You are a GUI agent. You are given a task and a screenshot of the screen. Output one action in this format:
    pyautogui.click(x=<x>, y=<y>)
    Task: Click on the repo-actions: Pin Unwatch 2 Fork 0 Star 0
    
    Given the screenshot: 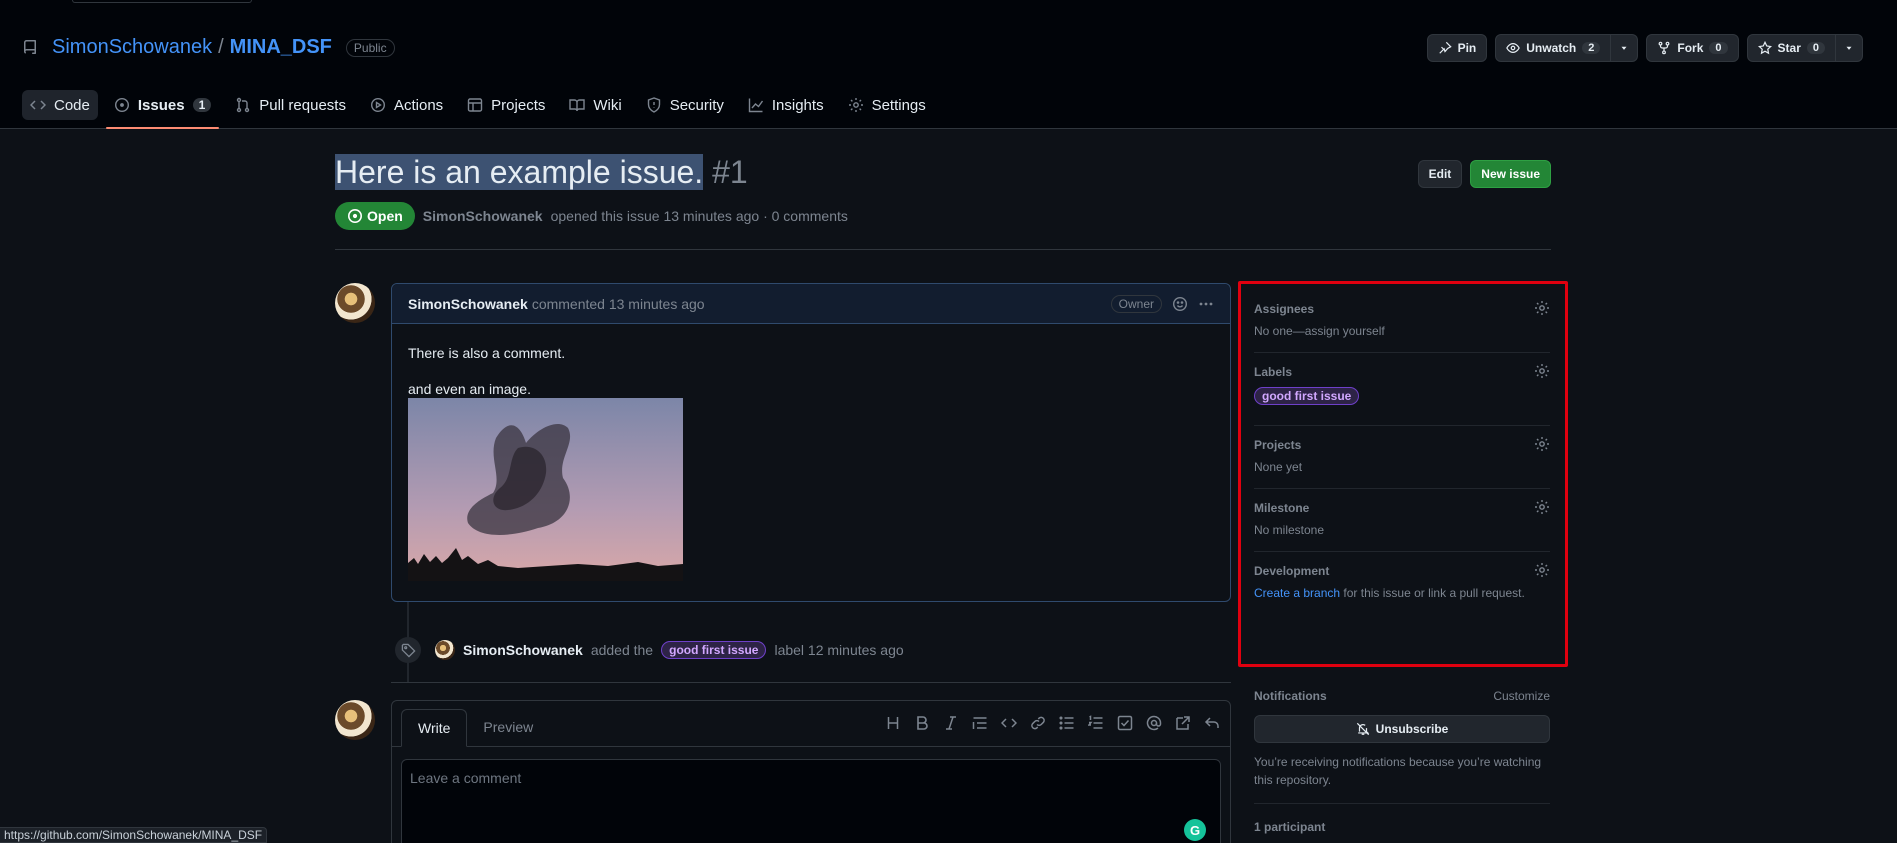 What is the action you would take?
    pyautogui.click(x=1644, y=48)
    